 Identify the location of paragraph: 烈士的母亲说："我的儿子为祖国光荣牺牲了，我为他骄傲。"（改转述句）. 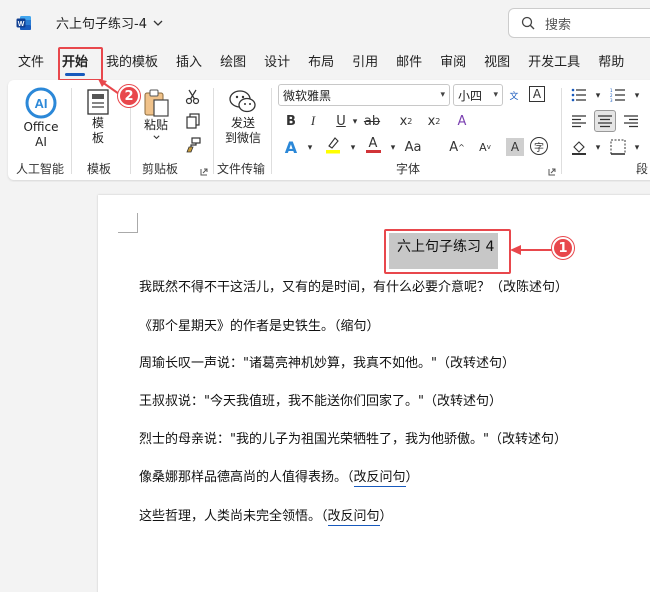
(353, 437).